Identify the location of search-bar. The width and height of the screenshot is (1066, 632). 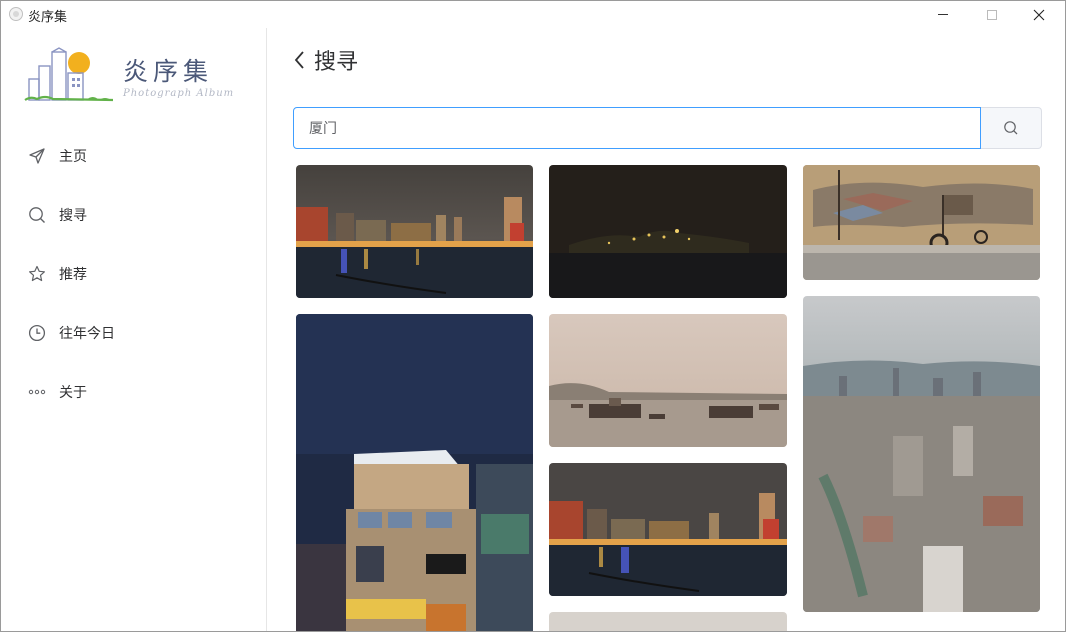
(667, 128).